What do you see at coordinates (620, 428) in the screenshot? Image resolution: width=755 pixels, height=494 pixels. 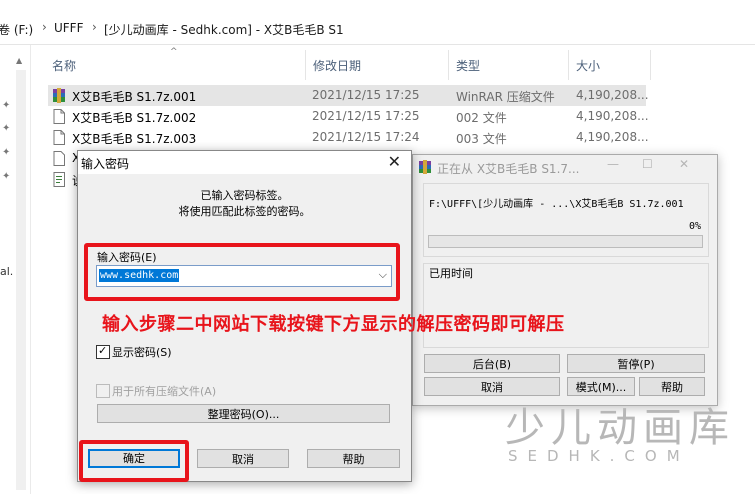 I see `watermark-logo-text: 少儿动画库` at bounding box center [620, 428].